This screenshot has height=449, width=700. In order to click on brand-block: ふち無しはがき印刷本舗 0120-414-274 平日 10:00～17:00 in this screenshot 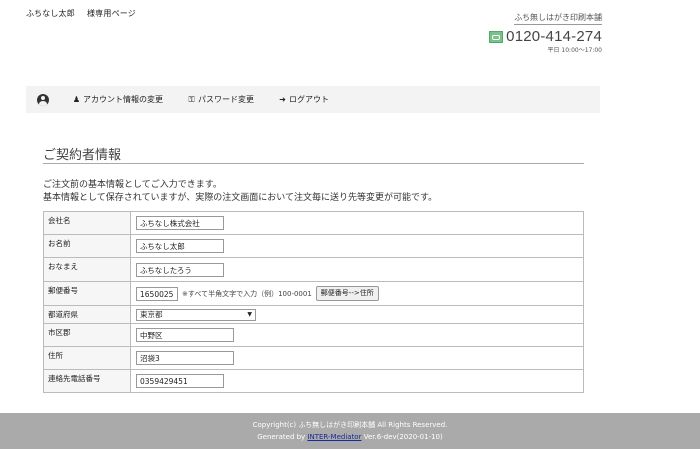, I will do `click(545, 29)`.